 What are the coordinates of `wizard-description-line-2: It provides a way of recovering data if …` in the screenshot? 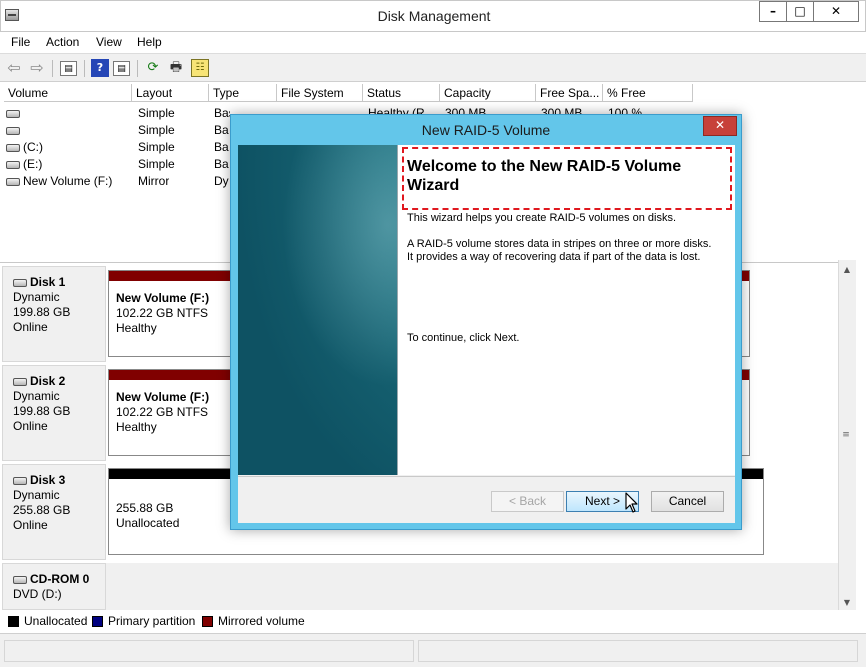 It's located at (554, 257).